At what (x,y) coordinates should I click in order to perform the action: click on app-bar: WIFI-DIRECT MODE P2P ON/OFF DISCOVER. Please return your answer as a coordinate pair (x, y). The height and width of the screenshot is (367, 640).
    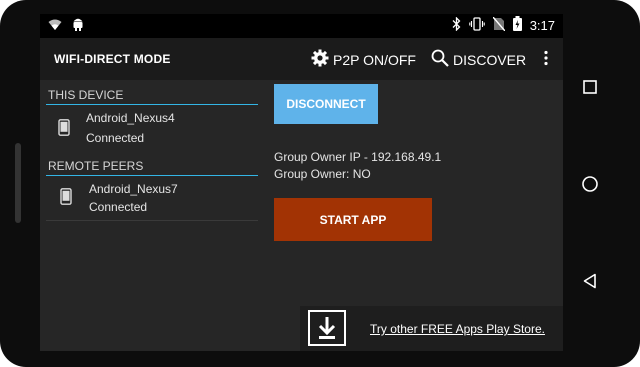
    Looking at the image, I should click on (301, 59).